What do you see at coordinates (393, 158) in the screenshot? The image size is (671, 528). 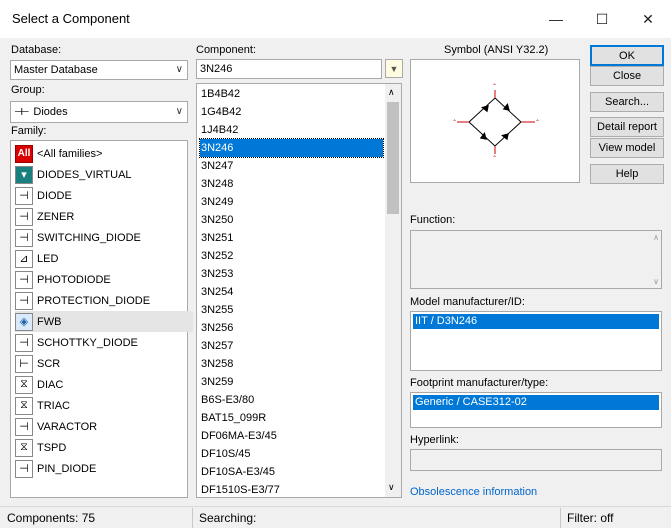 I see `scroll-thumb` at bounding box center [393, 158].